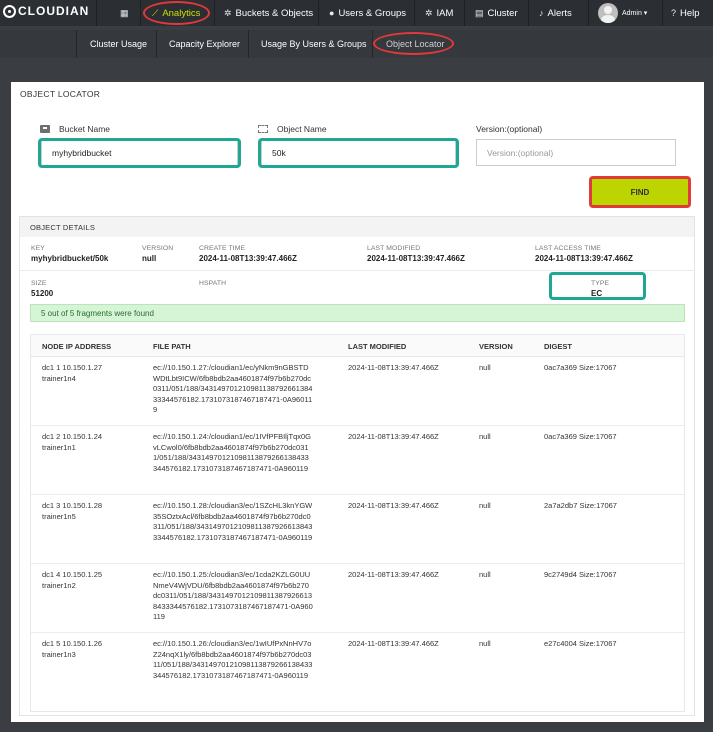  I want to click on nav-users-groups: ● Users & Groups, so click(367, 13).